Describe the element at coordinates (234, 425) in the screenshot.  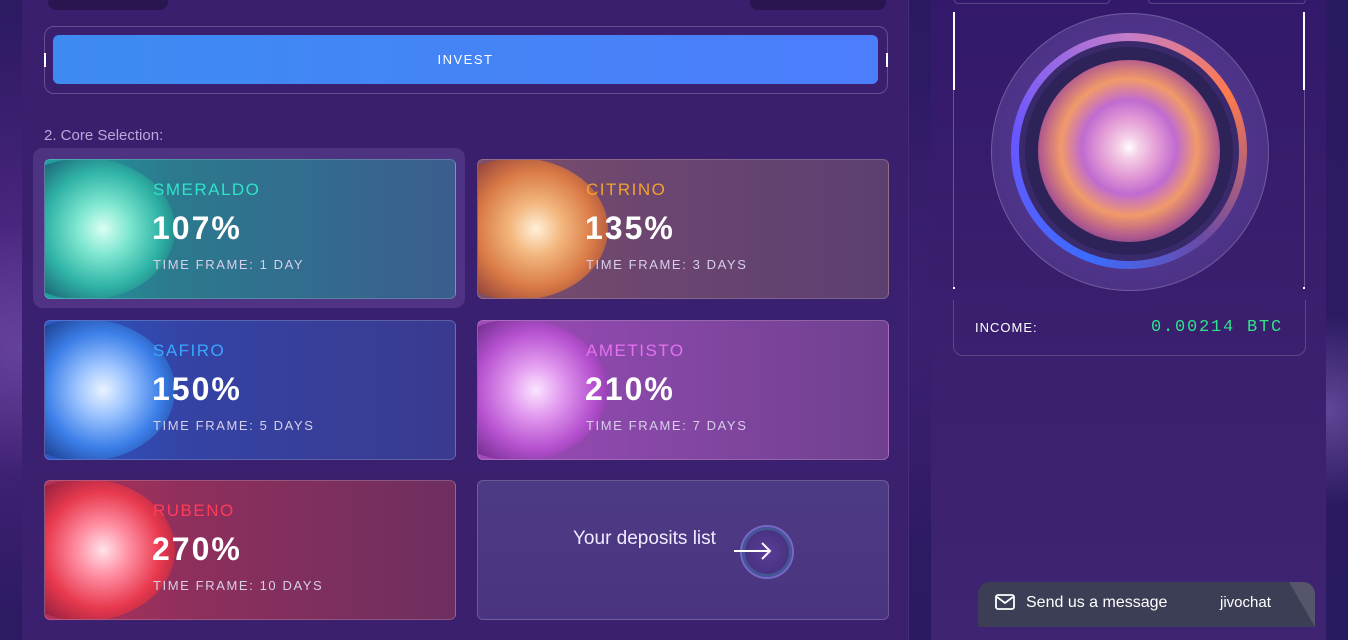
I see `core-time-frame: TIME FRAME: 5 DAYS` at that location.